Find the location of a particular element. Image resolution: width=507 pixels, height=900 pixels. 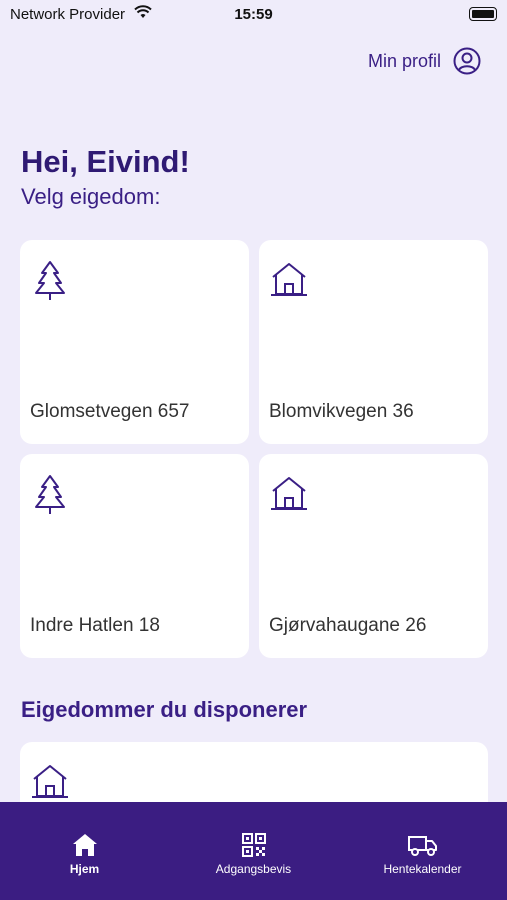

clock: 15:59 is located at coordinates (253, 14).